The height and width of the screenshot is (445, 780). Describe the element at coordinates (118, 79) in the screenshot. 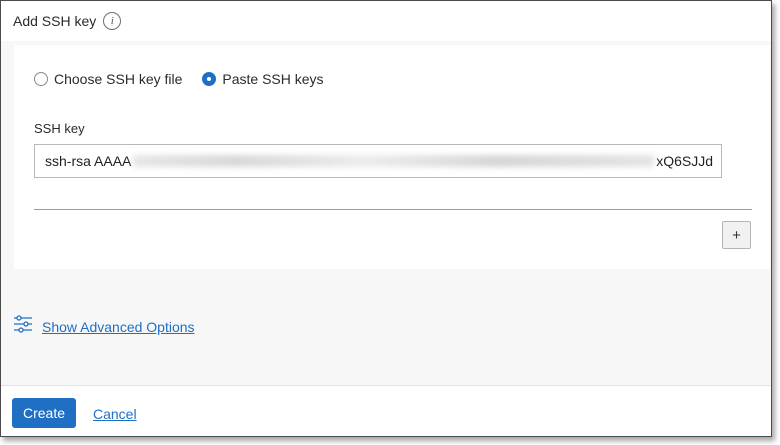

I see `choose-key-file-label: Choose SSH key file` at that location.